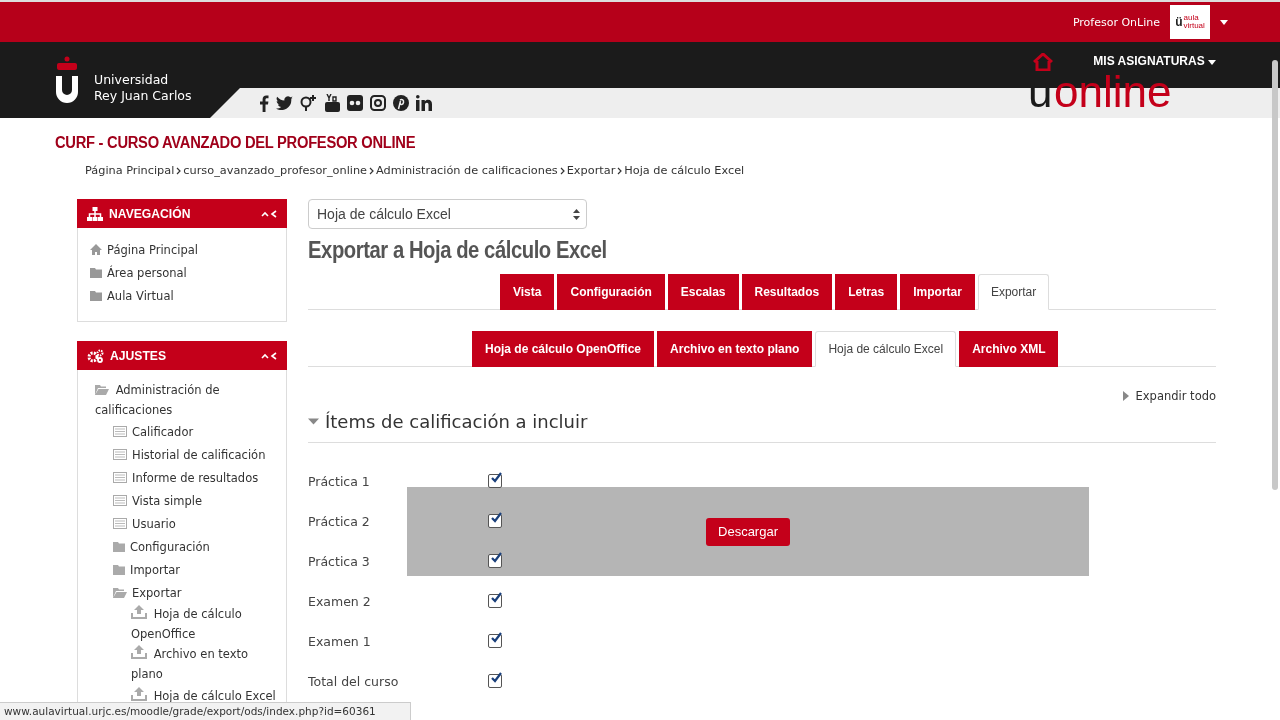 This screenshot has height=720, width=1280. I want to click on tab: Letras, so click(866, 292).